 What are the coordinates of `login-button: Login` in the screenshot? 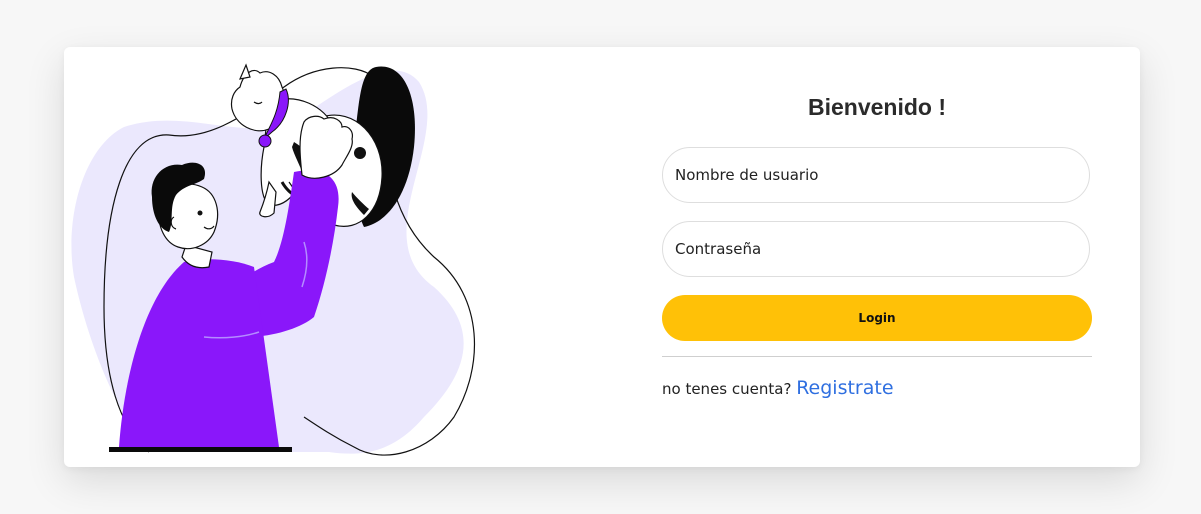 It's located at (877, 318).